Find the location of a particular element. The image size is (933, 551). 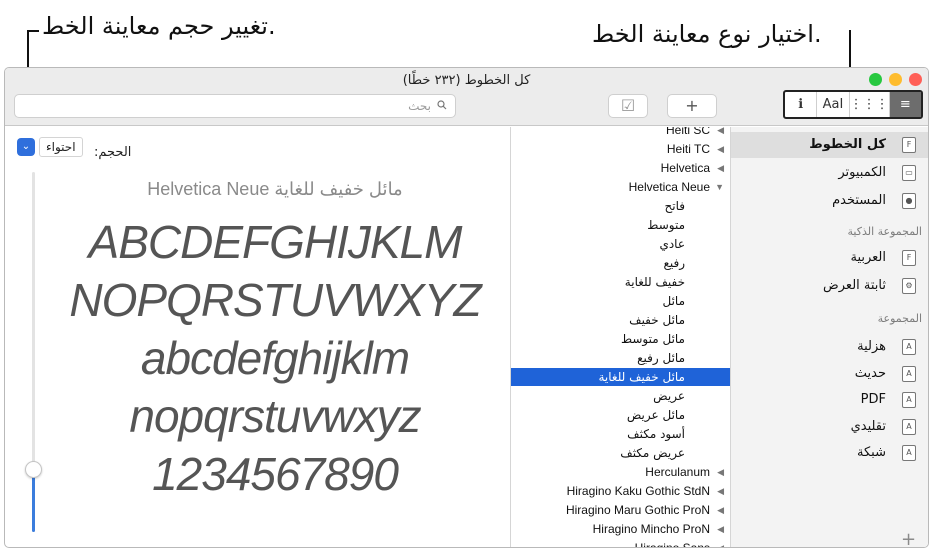

size-value: احتواء is located at coordinates (61, 147).